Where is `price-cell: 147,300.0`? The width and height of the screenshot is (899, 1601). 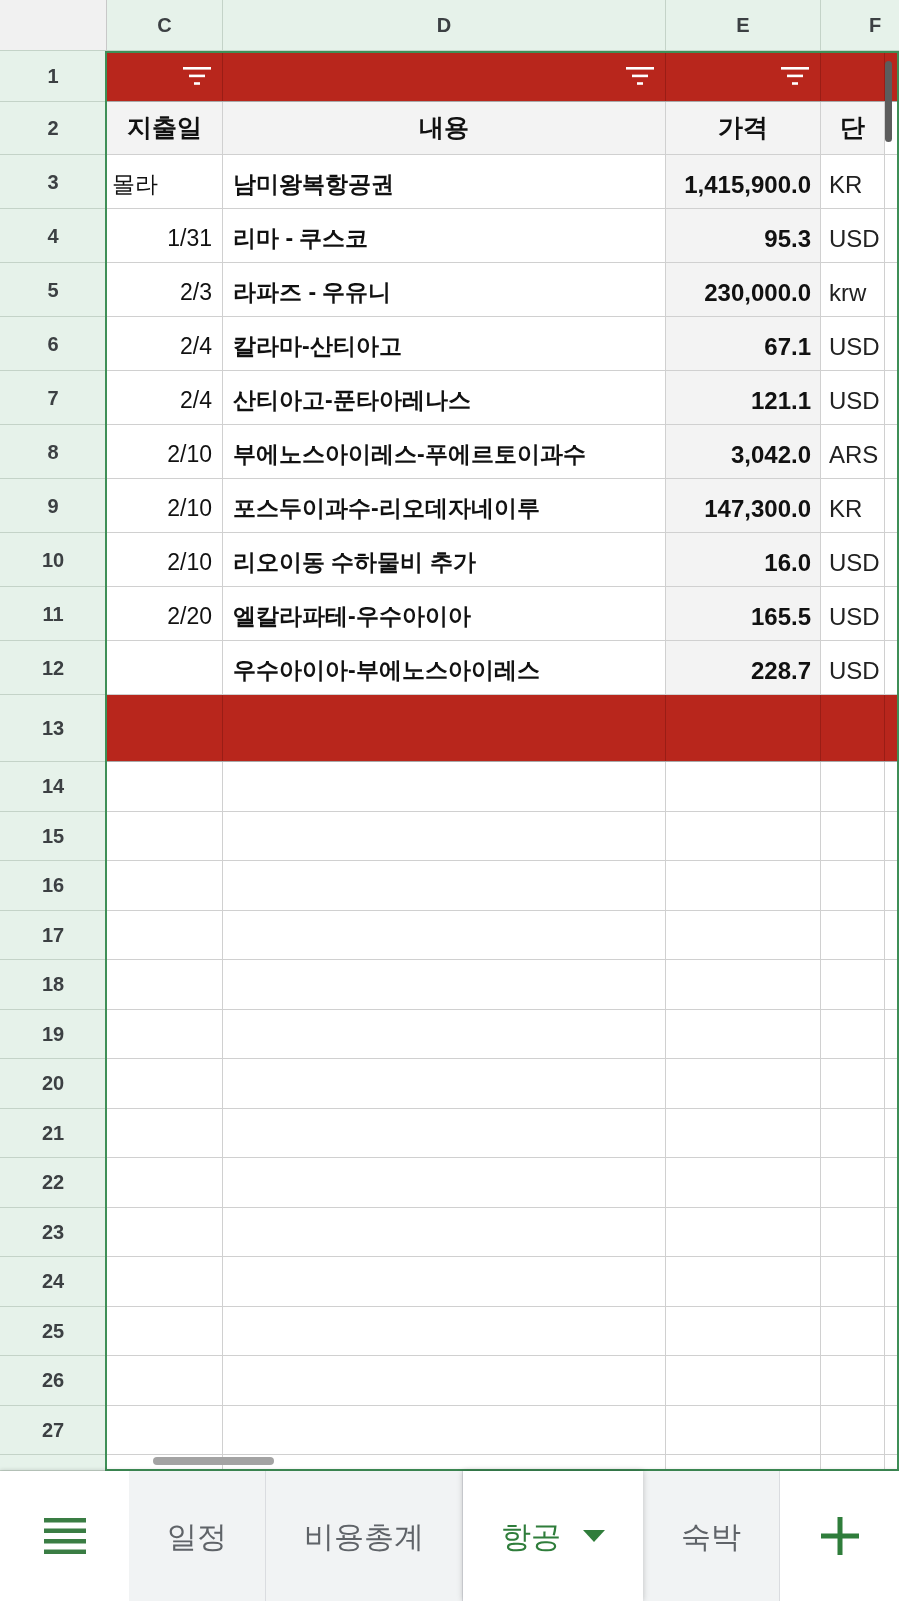
price-cell: 147,300.0 is located at coordinates (743, 506).